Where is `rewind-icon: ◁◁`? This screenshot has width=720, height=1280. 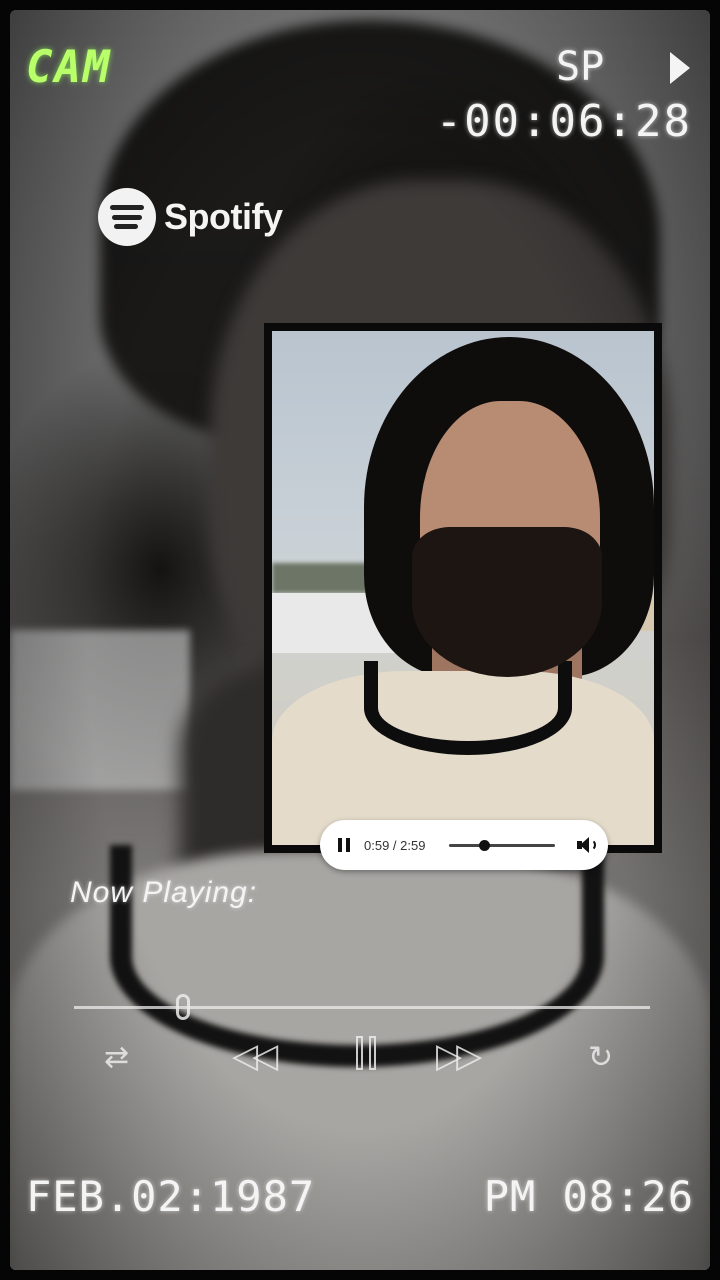
rewind-icon: ◁◁ is located at coordinates (255, 1056).